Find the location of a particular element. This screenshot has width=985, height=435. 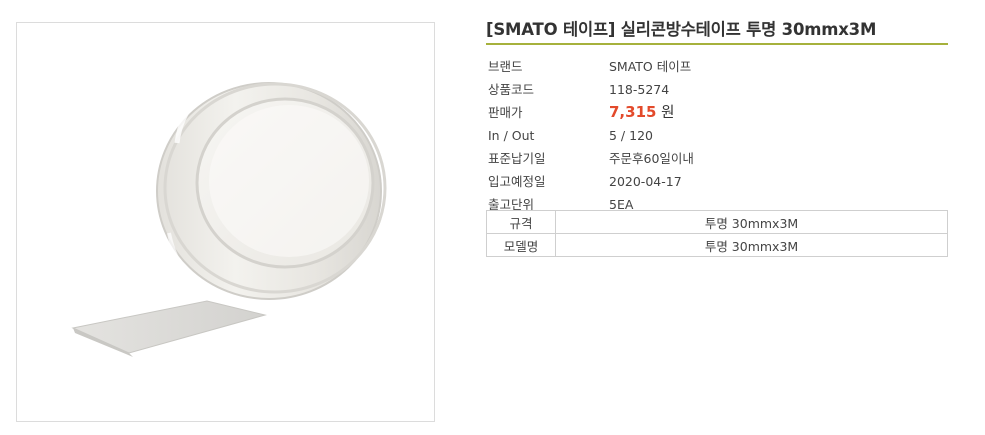

table-row: 규격 투명 30mmx3M is located at coordinates (717, 222).